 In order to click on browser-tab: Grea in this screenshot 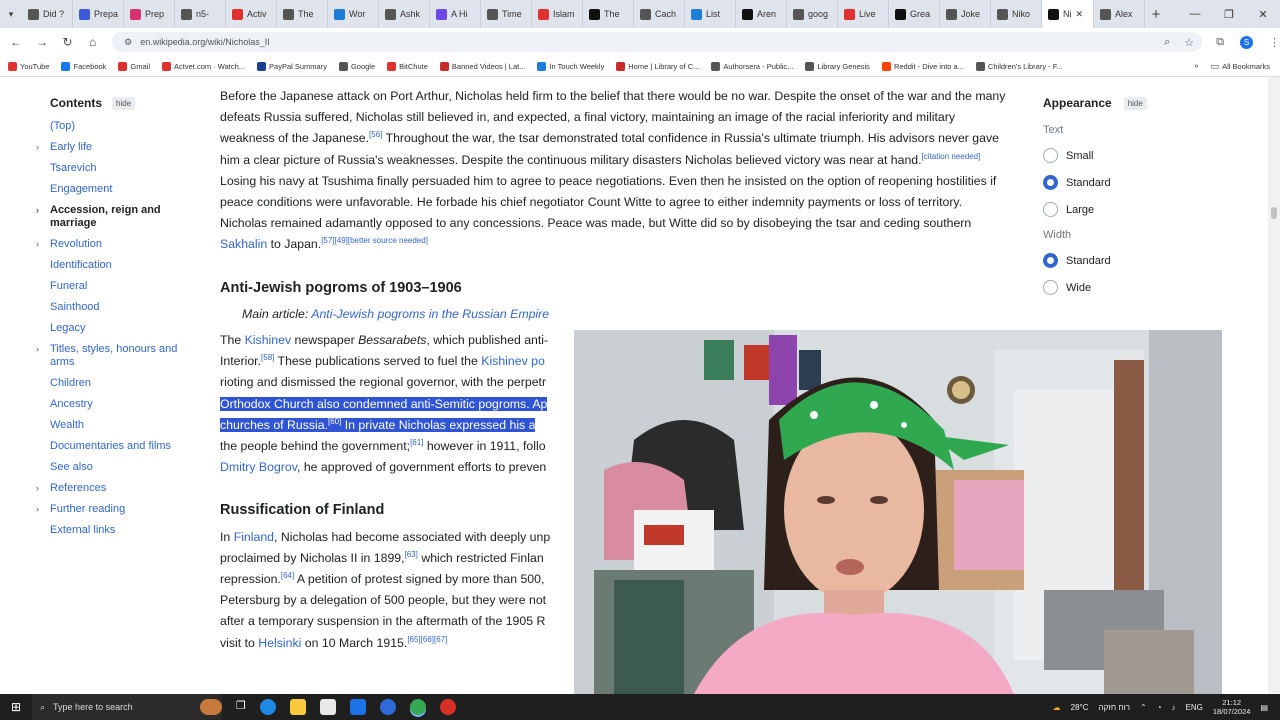, I will do `click(914, 14)`.